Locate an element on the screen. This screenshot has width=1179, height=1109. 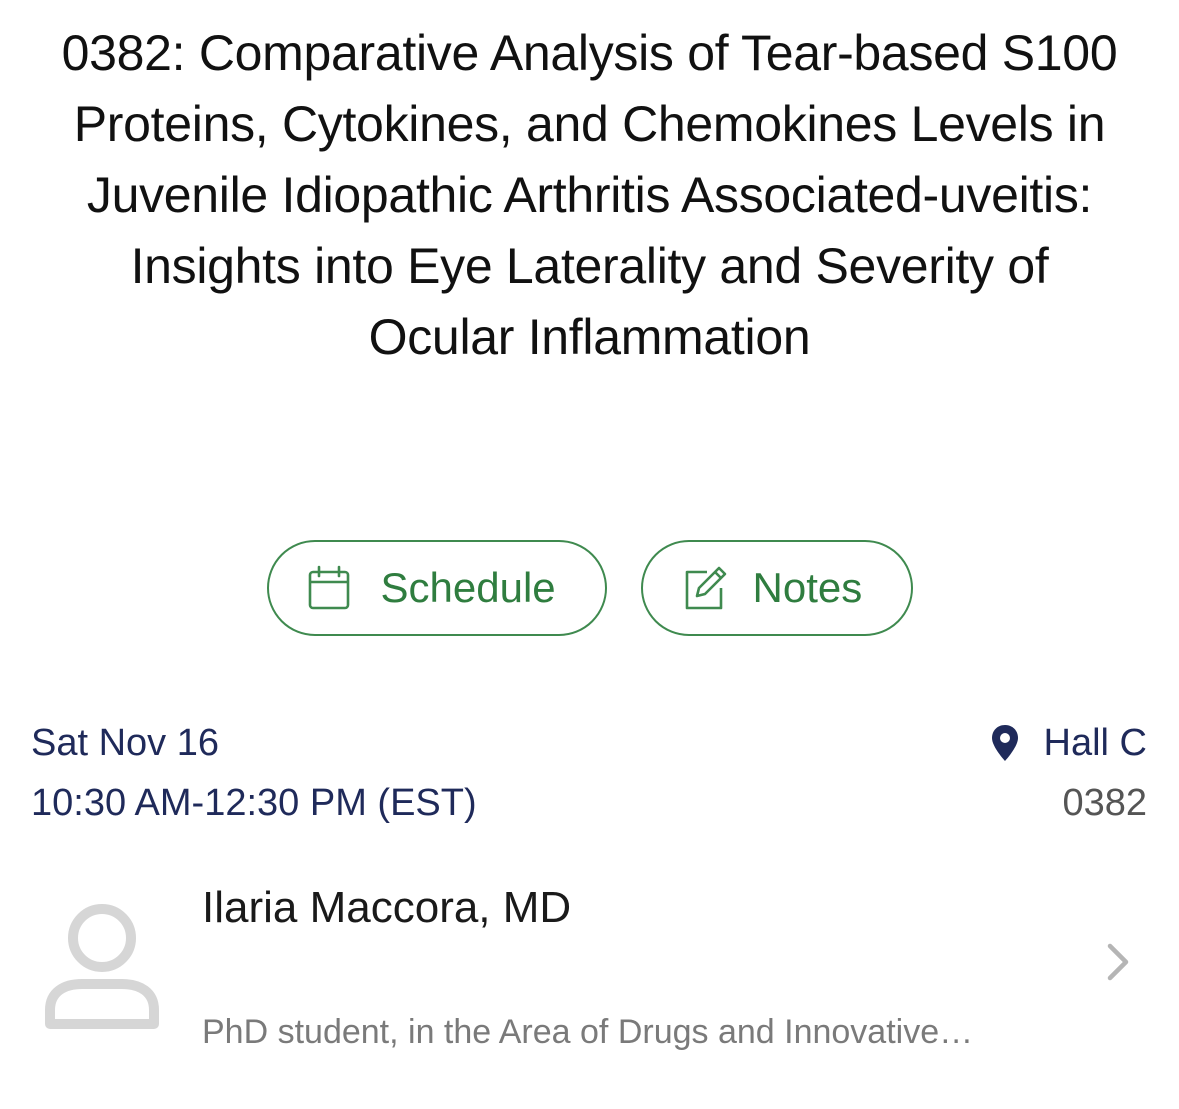
location-name: Hall C is located at coordinates (1095, 743).